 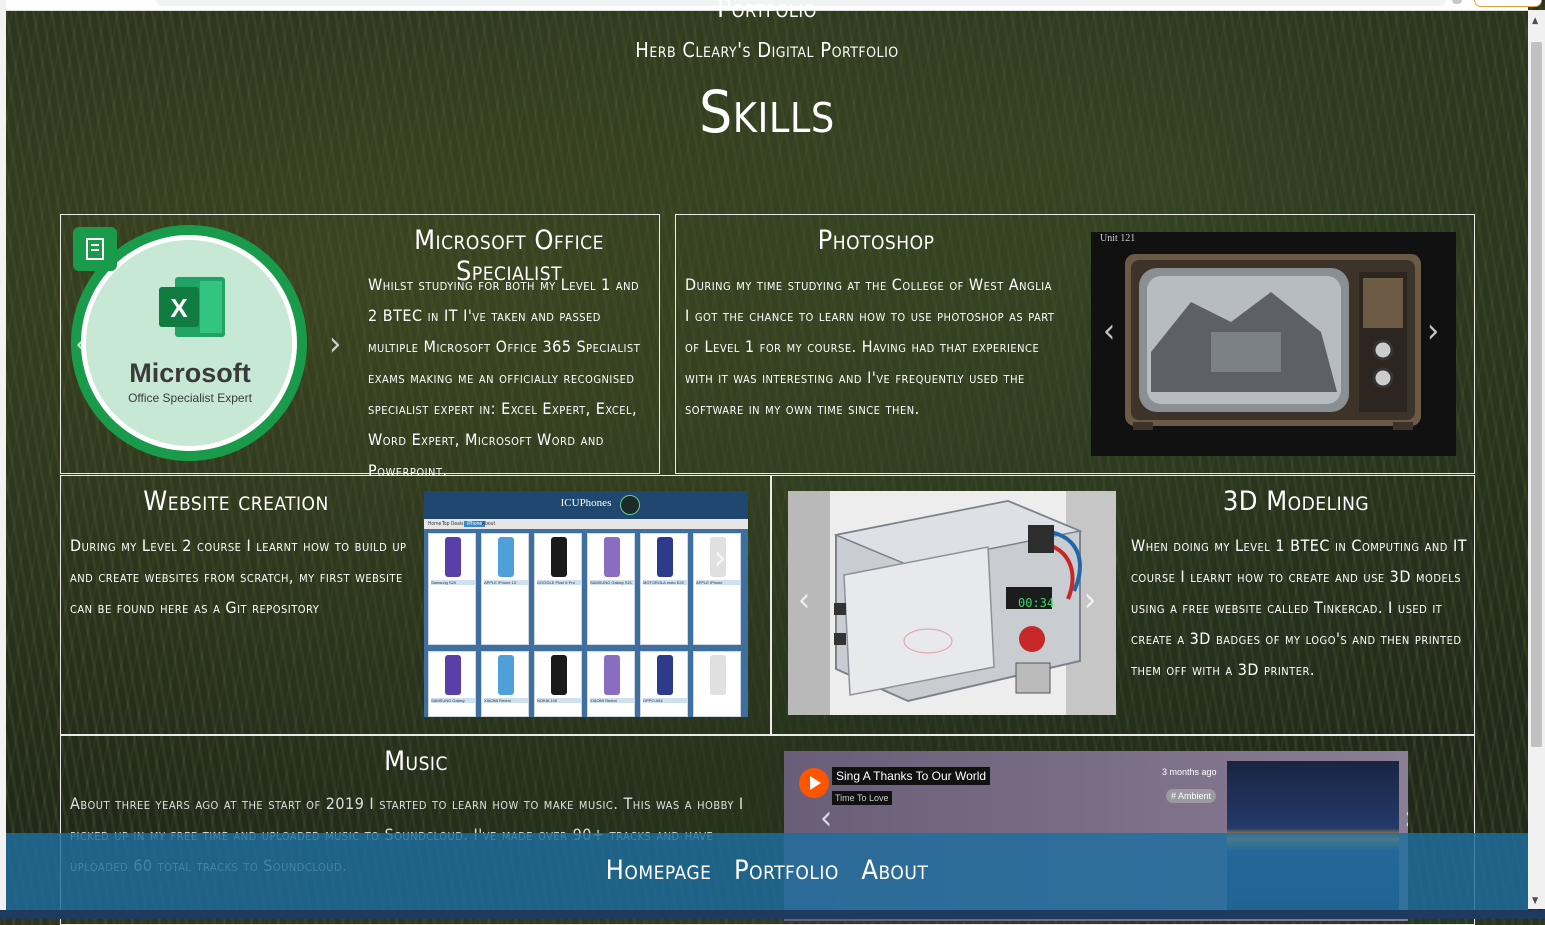 What do you see at coordinates (179, 308) in the screenshot?
I see `svg-text: X` at bounding box center [179, 308].